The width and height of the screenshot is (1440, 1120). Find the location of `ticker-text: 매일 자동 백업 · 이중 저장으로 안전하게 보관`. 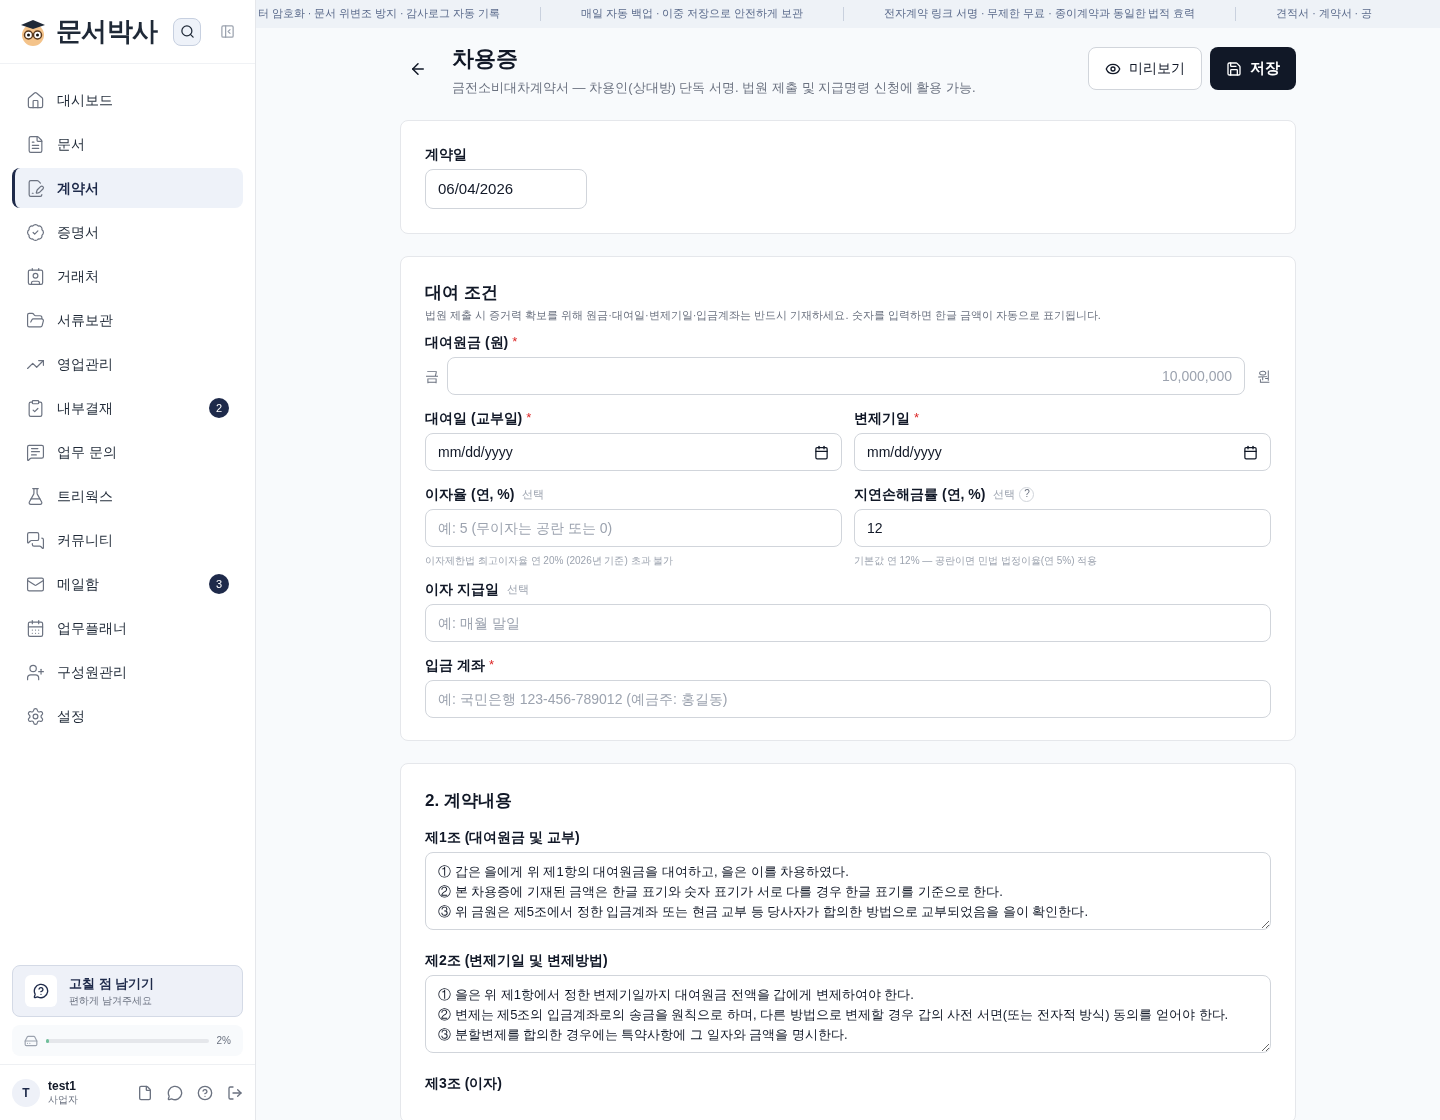

ticker-text: 매일 자동 백업 · 이중 저장으로 안전하게 보관 is located at coordinates (692, 14).